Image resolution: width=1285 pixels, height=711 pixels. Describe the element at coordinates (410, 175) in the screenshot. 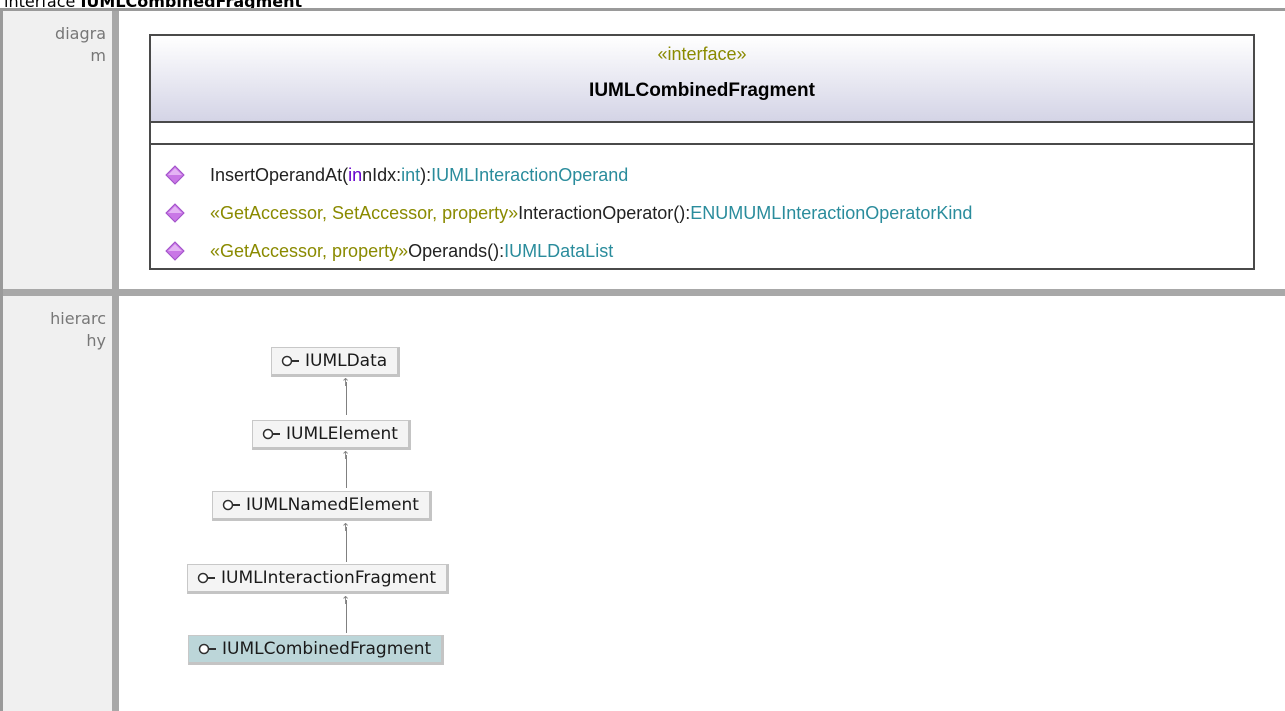

I see `param-type-link: int` at that location.